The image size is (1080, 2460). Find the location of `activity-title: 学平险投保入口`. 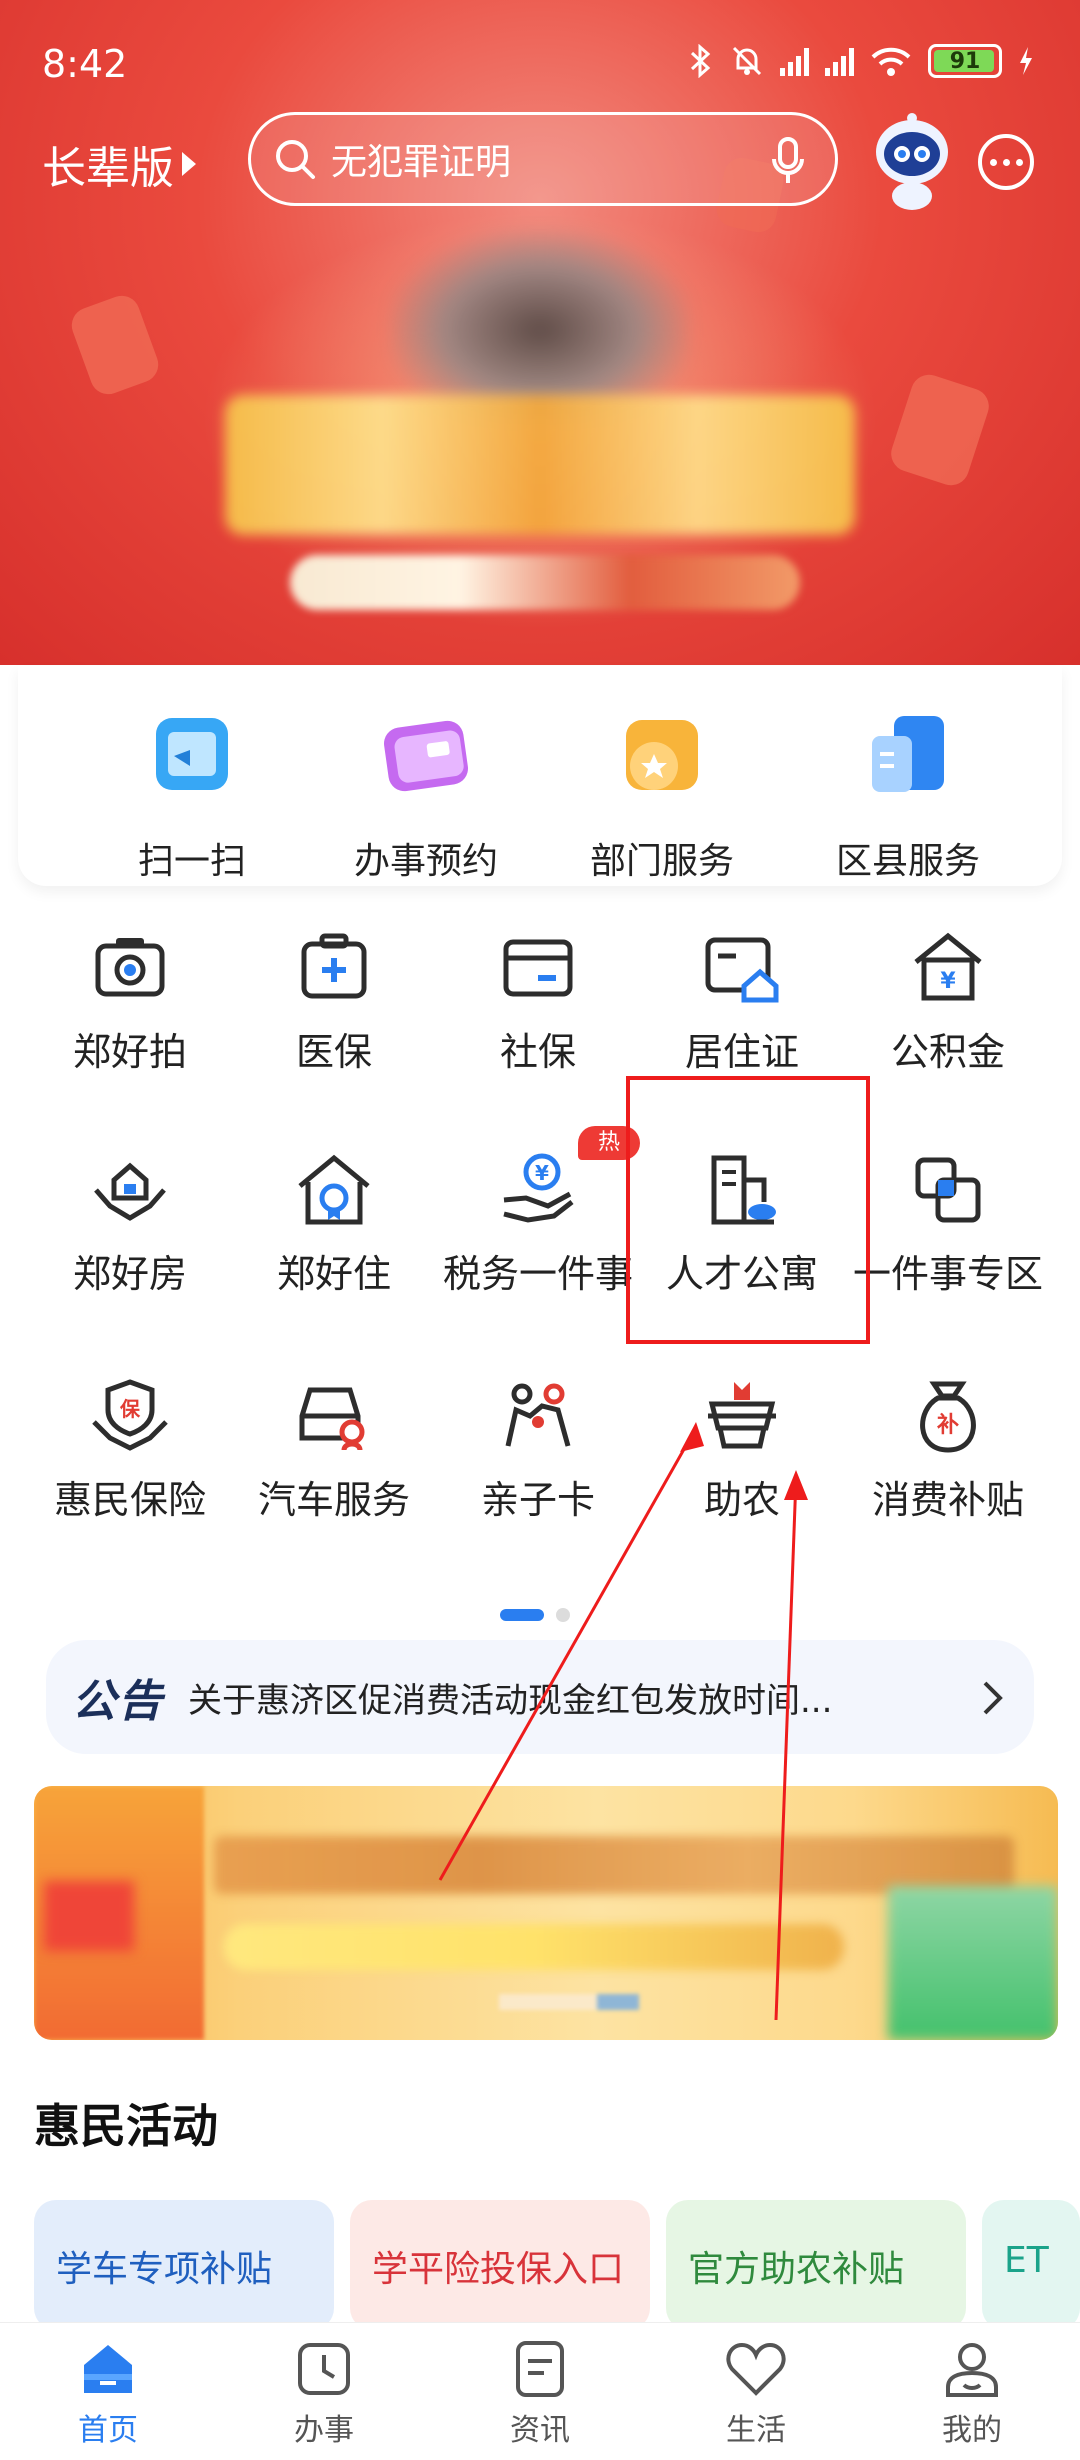

activity-title: 学平险投保入口 is located at coordinates (498, 2269).